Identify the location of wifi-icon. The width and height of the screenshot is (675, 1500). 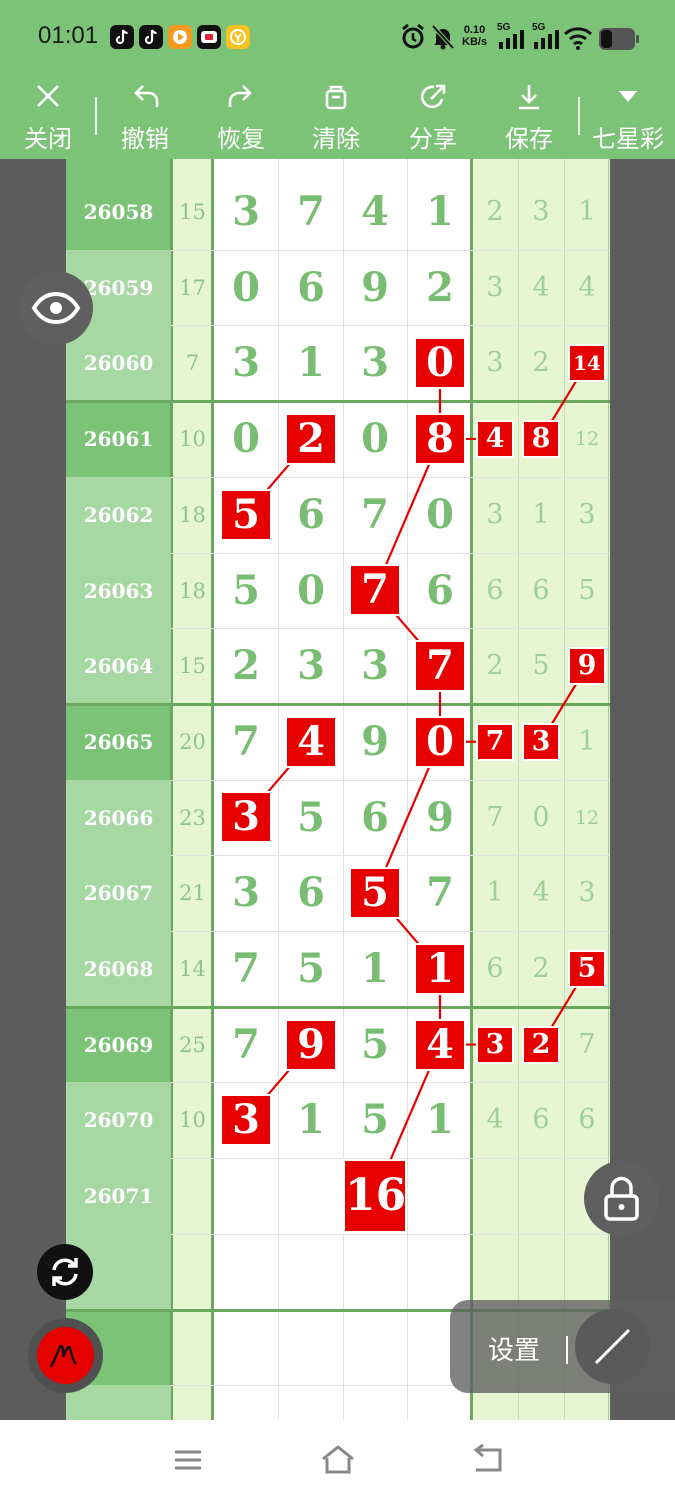
(578, 41).